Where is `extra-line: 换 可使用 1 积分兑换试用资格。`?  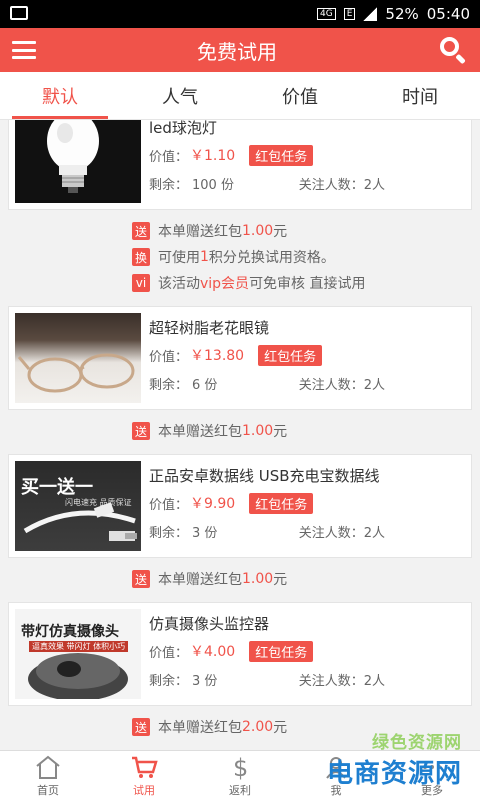 extra-line: 换 可使用 1 积分兑换试用资格。 is located at coordinates (306, 257).